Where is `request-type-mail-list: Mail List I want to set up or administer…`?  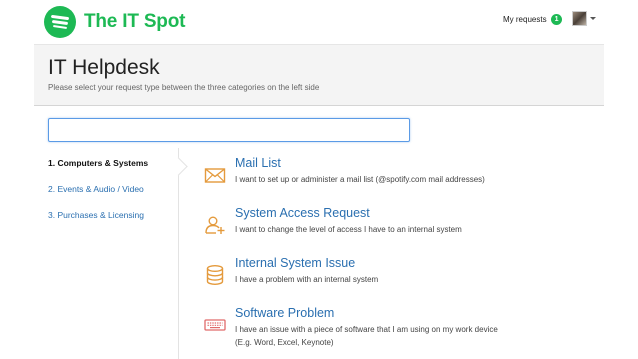 request-type-mail-list: Mail List I want to set up or administer… is located at coordinates (400, 179).